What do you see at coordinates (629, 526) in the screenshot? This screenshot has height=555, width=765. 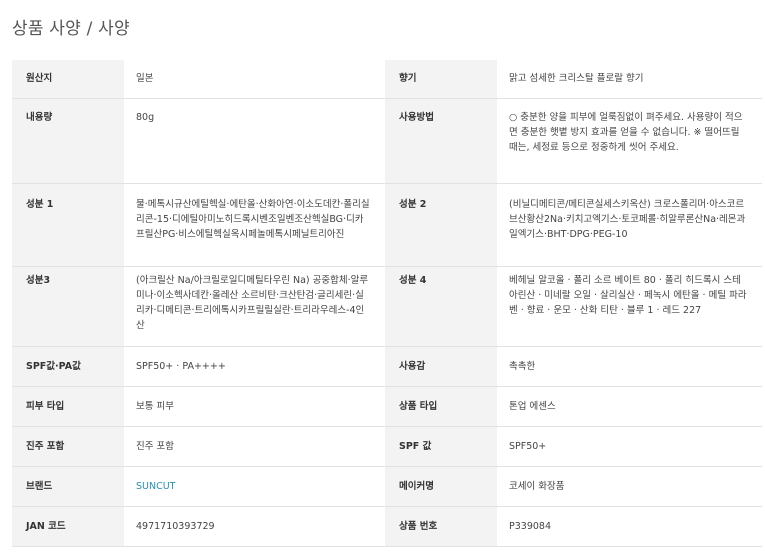 I see `spec-value: P339084` at bounding box center [629, 526].